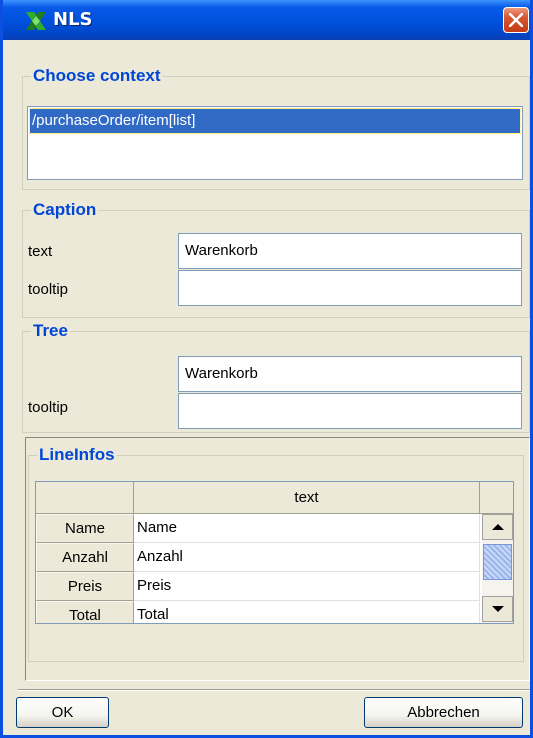 The width and height of the screenshot is (533, 738). Describe the element at coordinates (275, 121) in the screenshot. I see `context-list-item: /purchaseOrder/item[list]` at that location.